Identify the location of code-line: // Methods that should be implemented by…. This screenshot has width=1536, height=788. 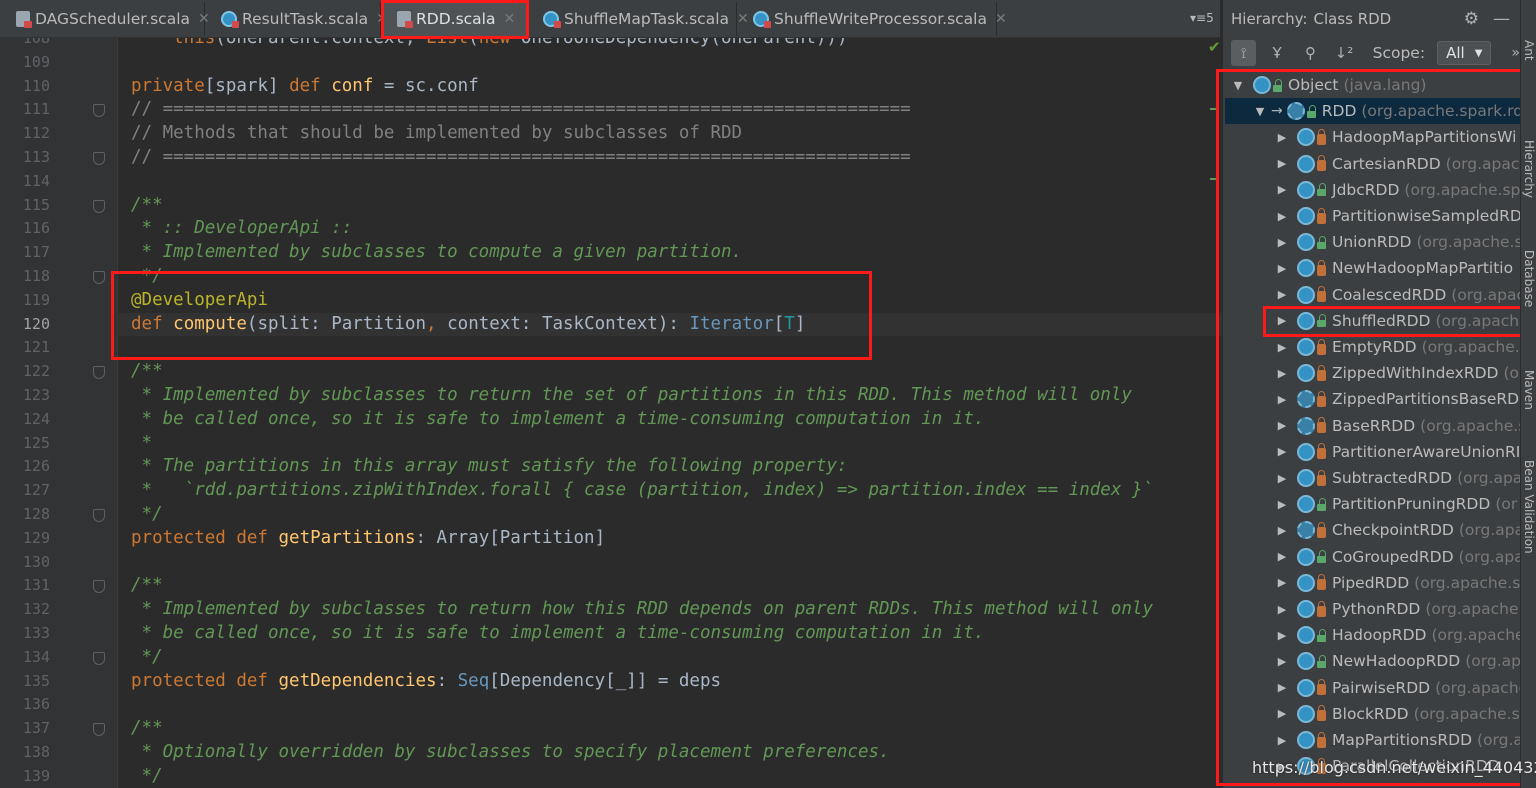
(670, 134).